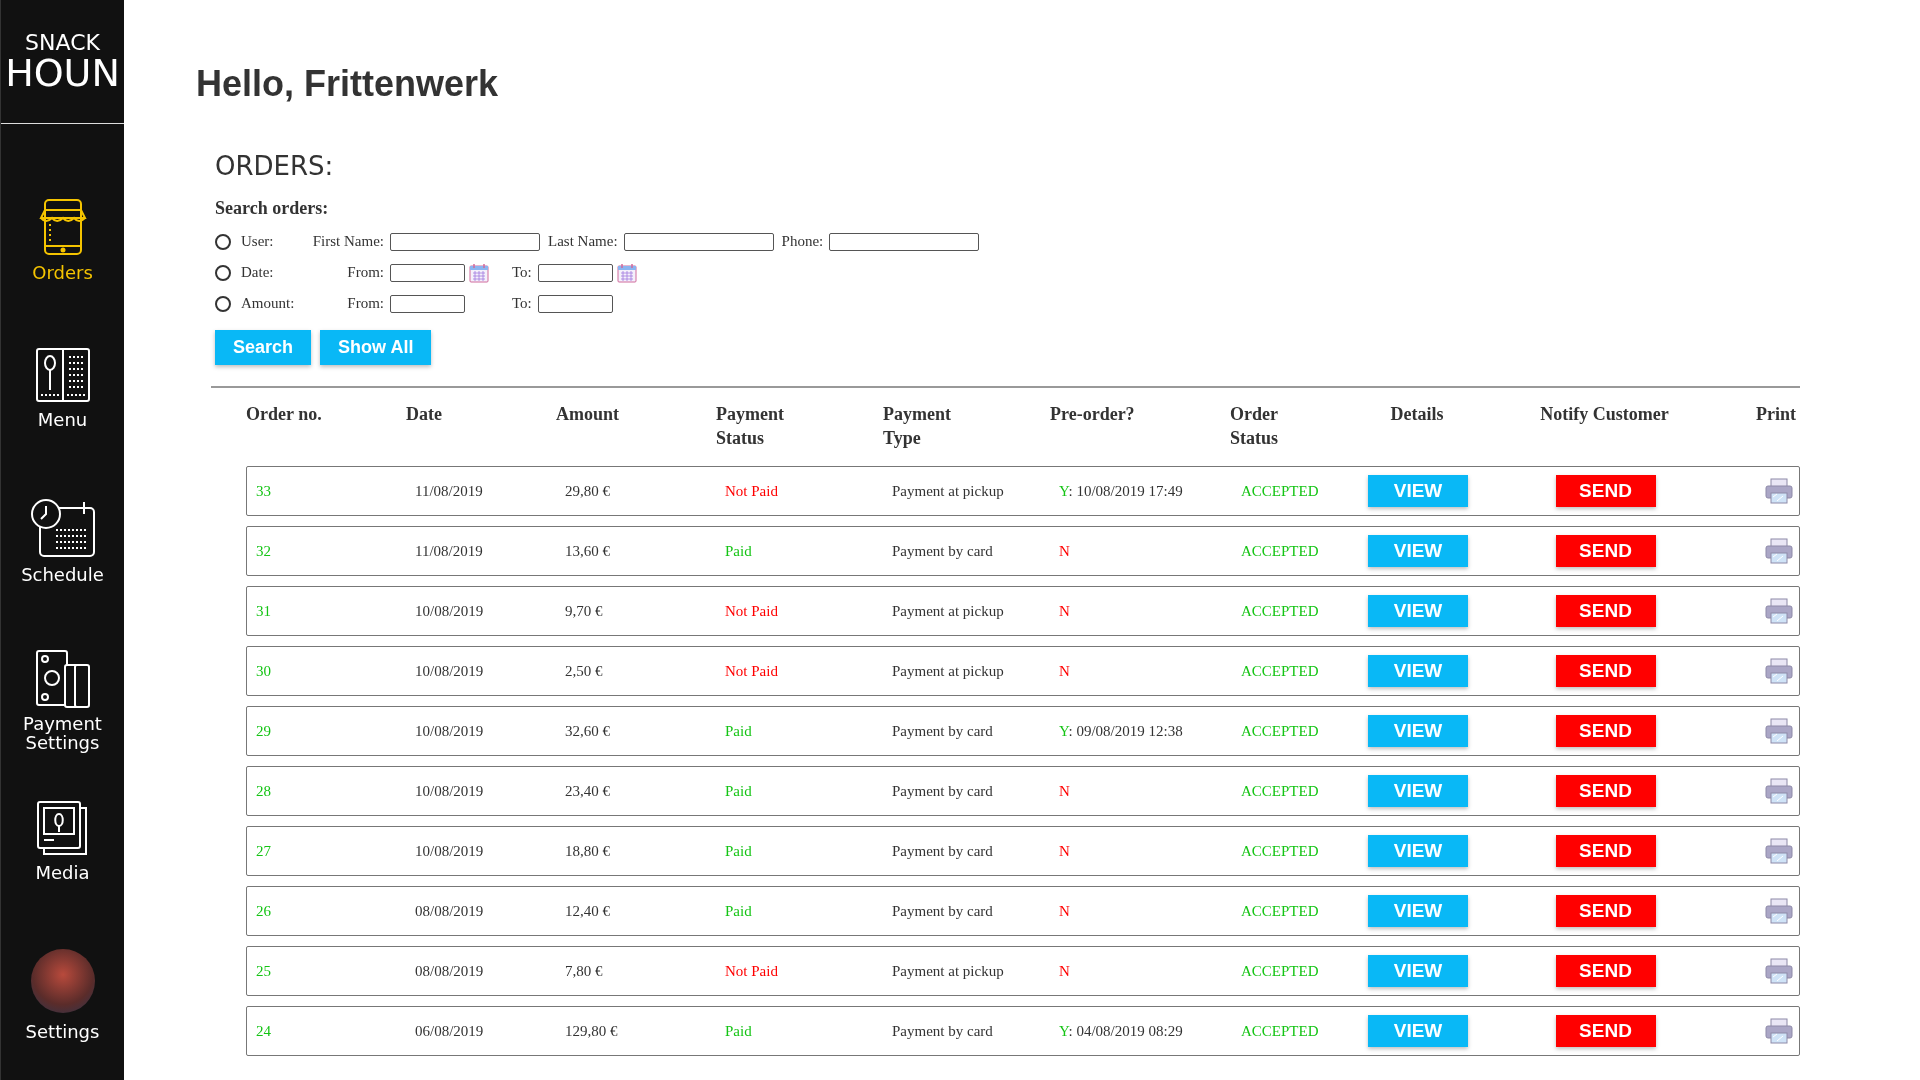 Image resolution: width=1920 pixels, height=1080 pixels. What do you see at coordinates (587, 911) in the screenshot?
I see `order-amount: 12,40 €` at bounding box center [587, 911].